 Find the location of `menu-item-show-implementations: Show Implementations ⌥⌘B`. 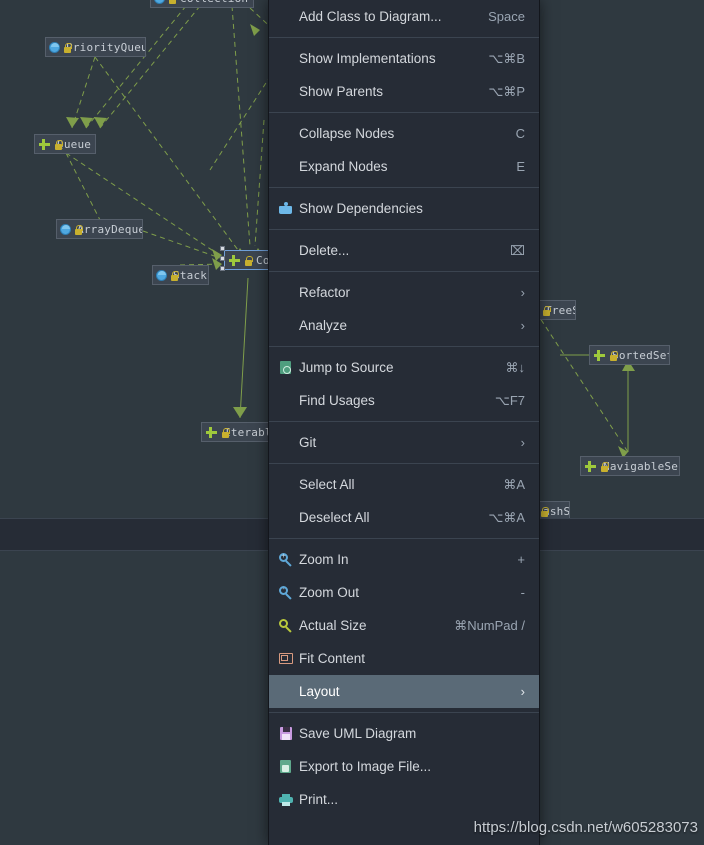

menu-item-show-implementations: Show Implementations ⌥⌘B is located at coordinates (404, 58).